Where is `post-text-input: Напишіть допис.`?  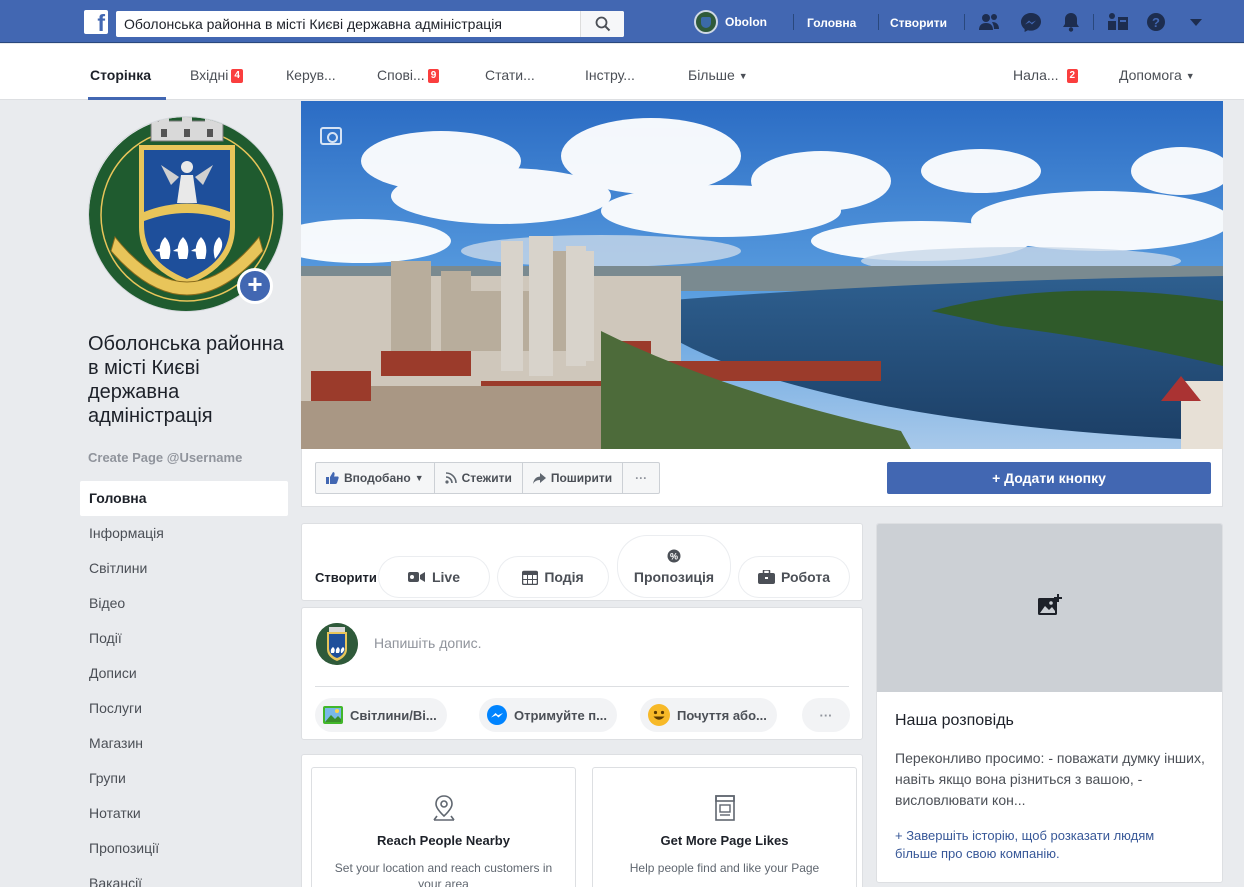
post-text-input: Напишіть допис. is located at coordinates (427, 643).